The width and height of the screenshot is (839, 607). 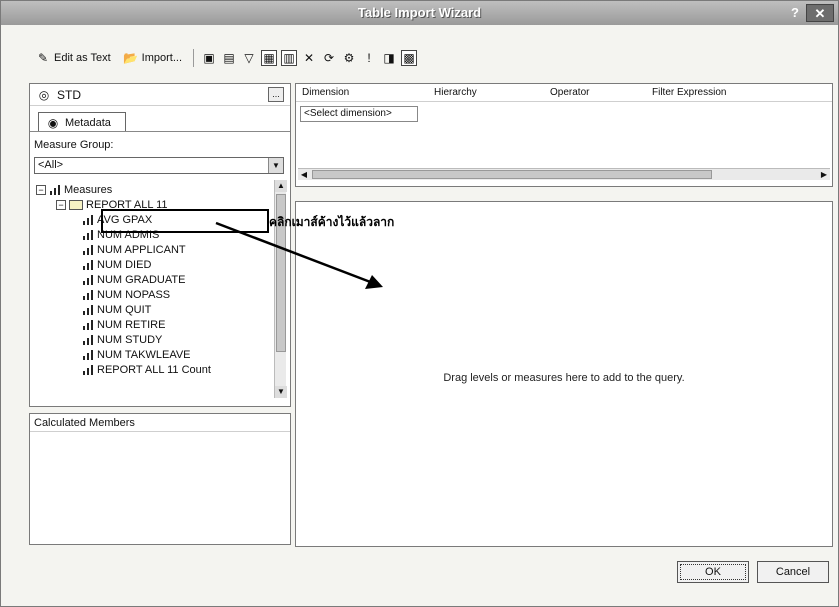 I want to click on toolbar-separator, so click(x=194, y=58).